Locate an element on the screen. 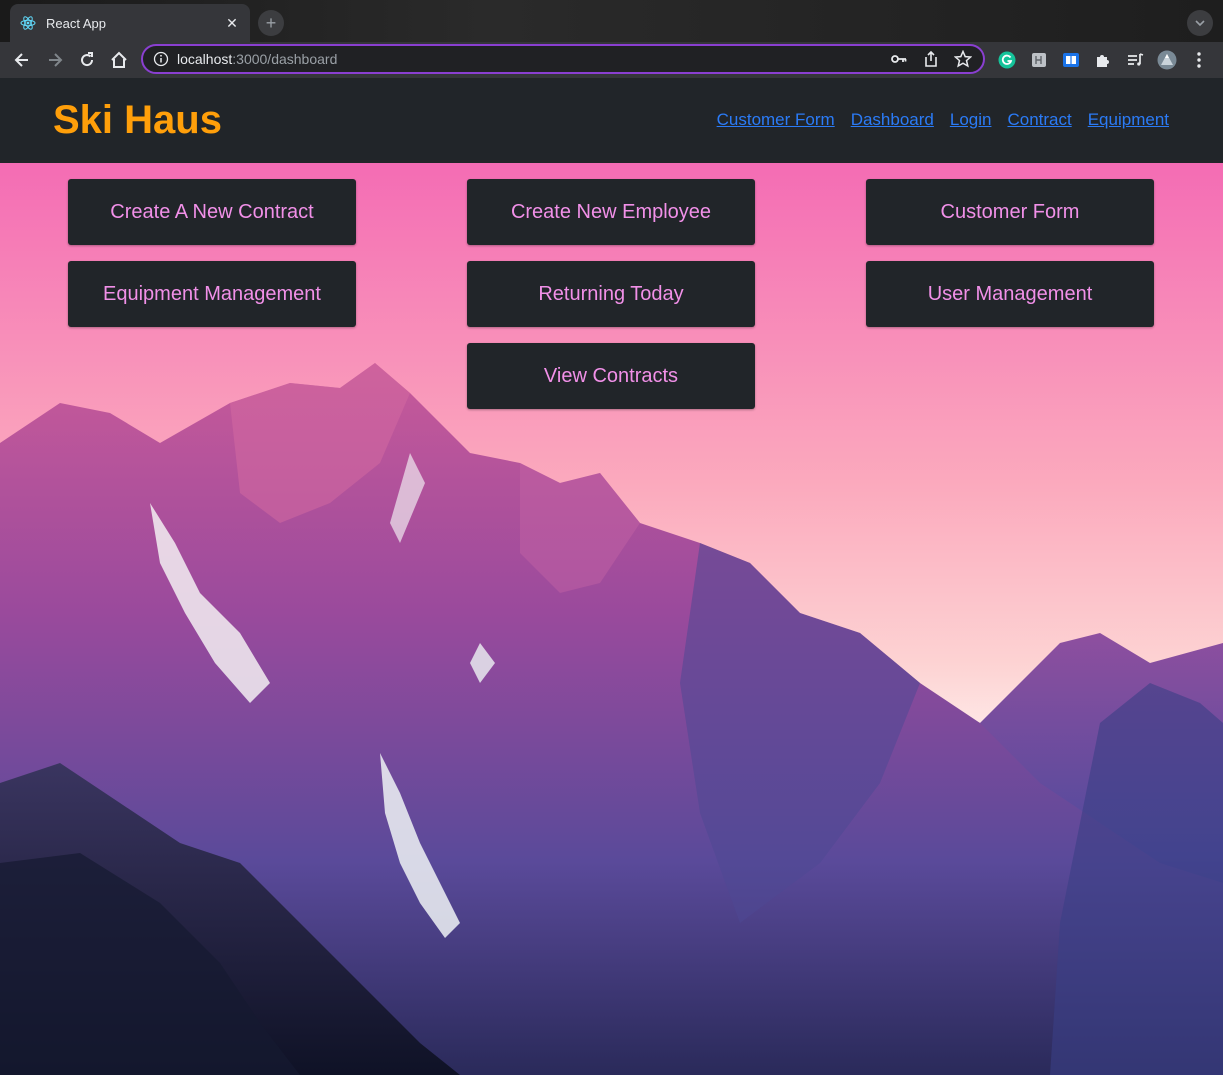 This screenshot has width=1223, height=1075. url-host: localhost is located at coordinates (205, 59).